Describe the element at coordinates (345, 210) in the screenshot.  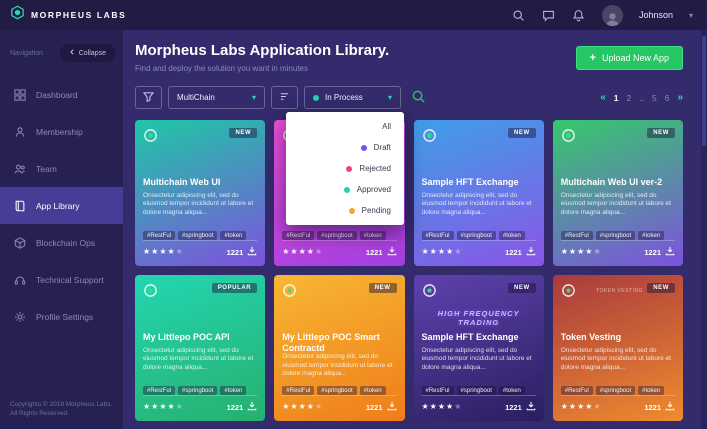
I see `menu-item-pending: Pending` at that location.